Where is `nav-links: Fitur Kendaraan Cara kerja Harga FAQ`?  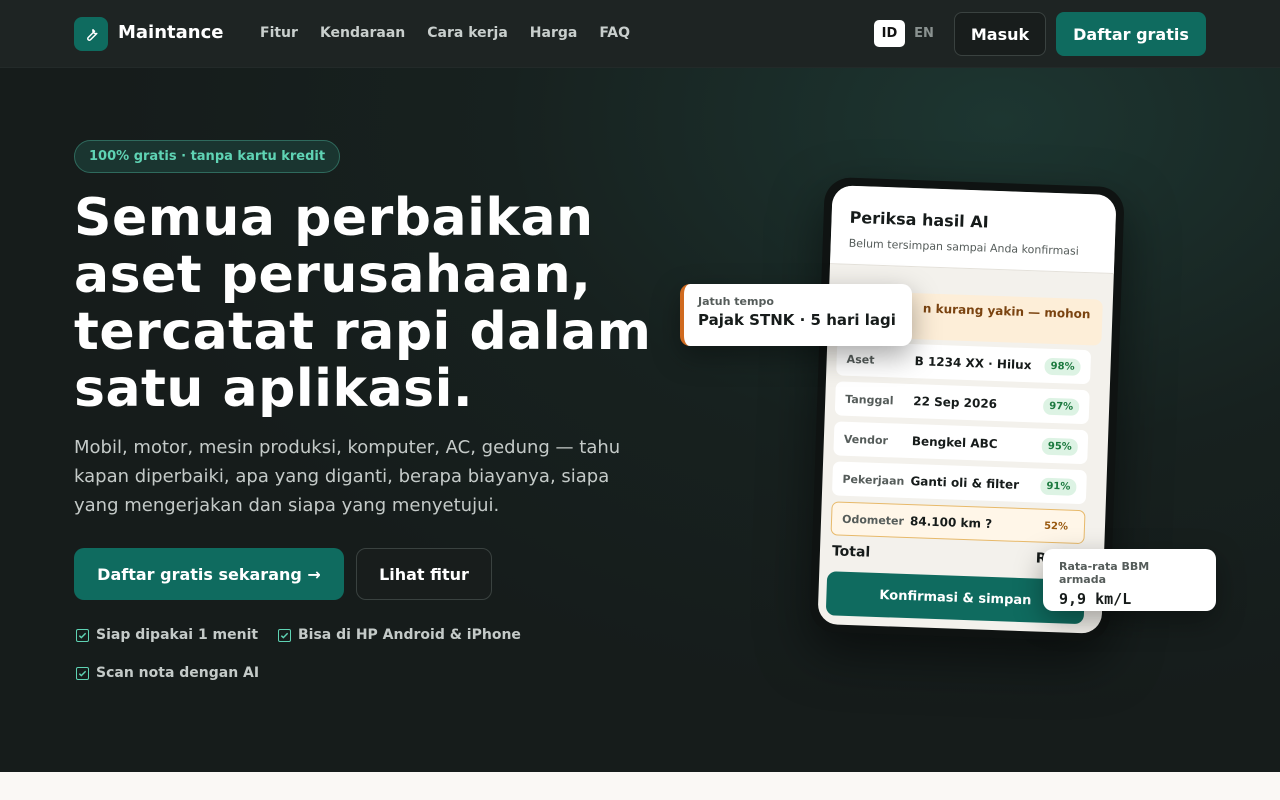 nav-links: Fitur Kendaraan Cara kerja Harga FAQ is located at coordinates (445, 33).